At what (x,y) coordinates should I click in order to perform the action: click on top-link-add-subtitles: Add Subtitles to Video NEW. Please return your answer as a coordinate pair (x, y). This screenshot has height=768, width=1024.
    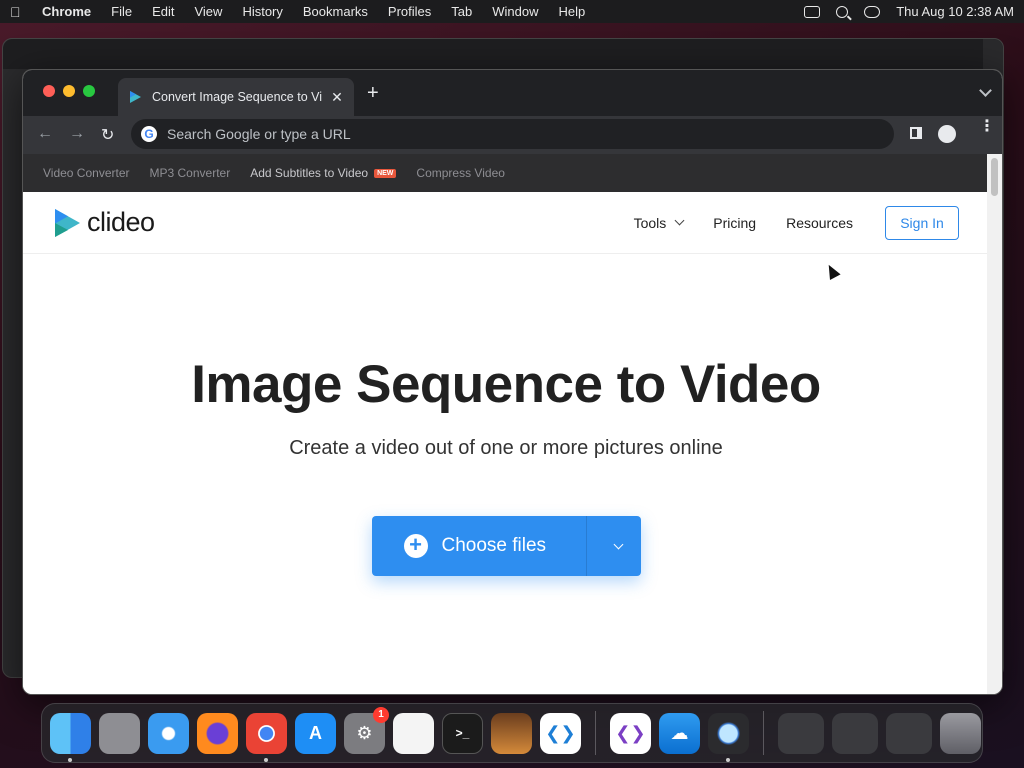
    Looking at the image, I should click on (323, 173).